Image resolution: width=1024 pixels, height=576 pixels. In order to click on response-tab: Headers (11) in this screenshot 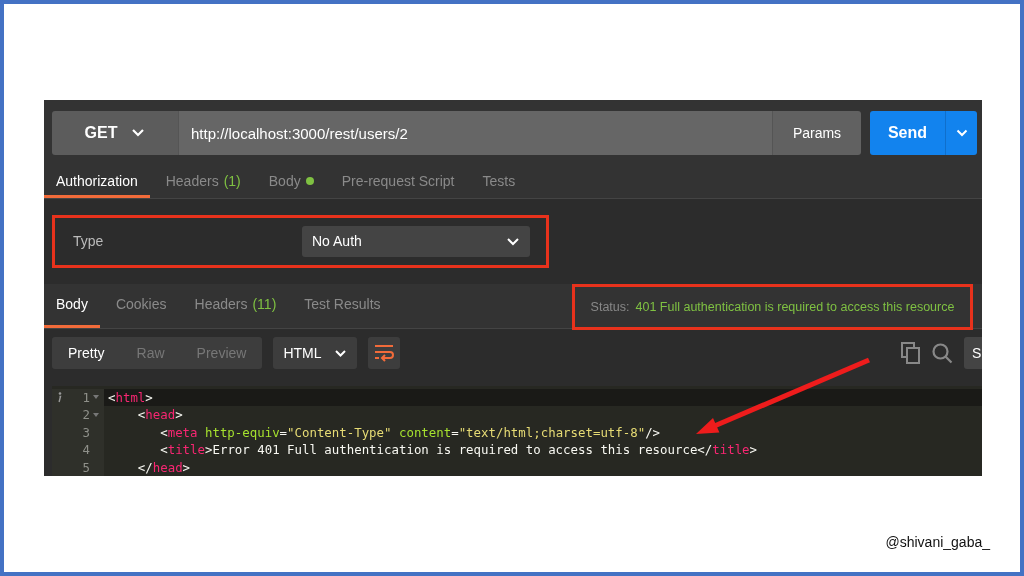, I will do `click(235, 305)`.